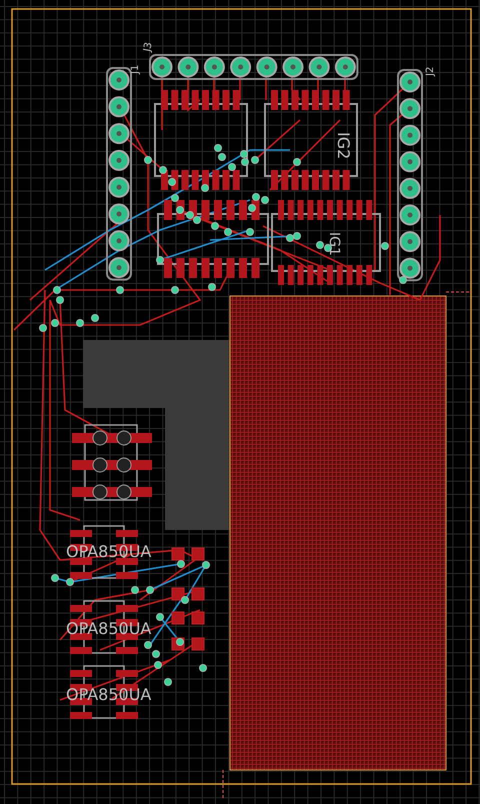 Image resolution: width=480 pixels, height=804 pixels. Describe the element at coordinates (334, 244) in the screenshot. I see `component-label: IG1` at that location.